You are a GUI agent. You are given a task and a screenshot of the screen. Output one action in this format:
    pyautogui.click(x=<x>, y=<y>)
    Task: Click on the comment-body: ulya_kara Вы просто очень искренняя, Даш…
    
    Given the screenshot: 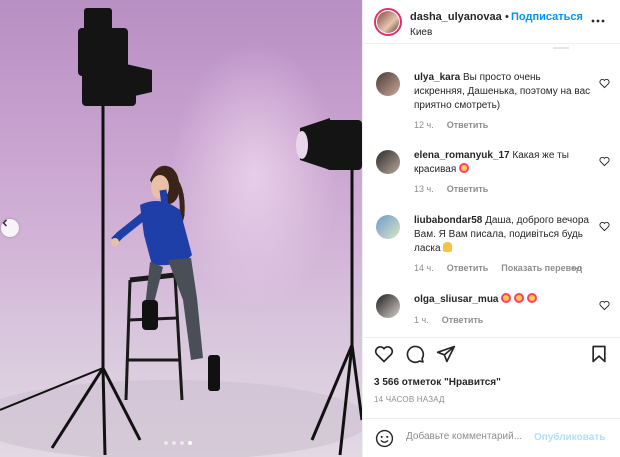 What is the action you would take?
    pyautogui.click(x=504, y=92)
    